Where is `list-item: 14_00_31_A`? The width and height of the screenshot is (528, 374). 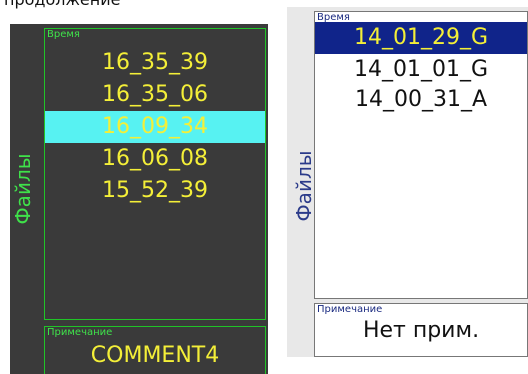
list-item: 14_00_31_A is located at coordinates (421, 100).